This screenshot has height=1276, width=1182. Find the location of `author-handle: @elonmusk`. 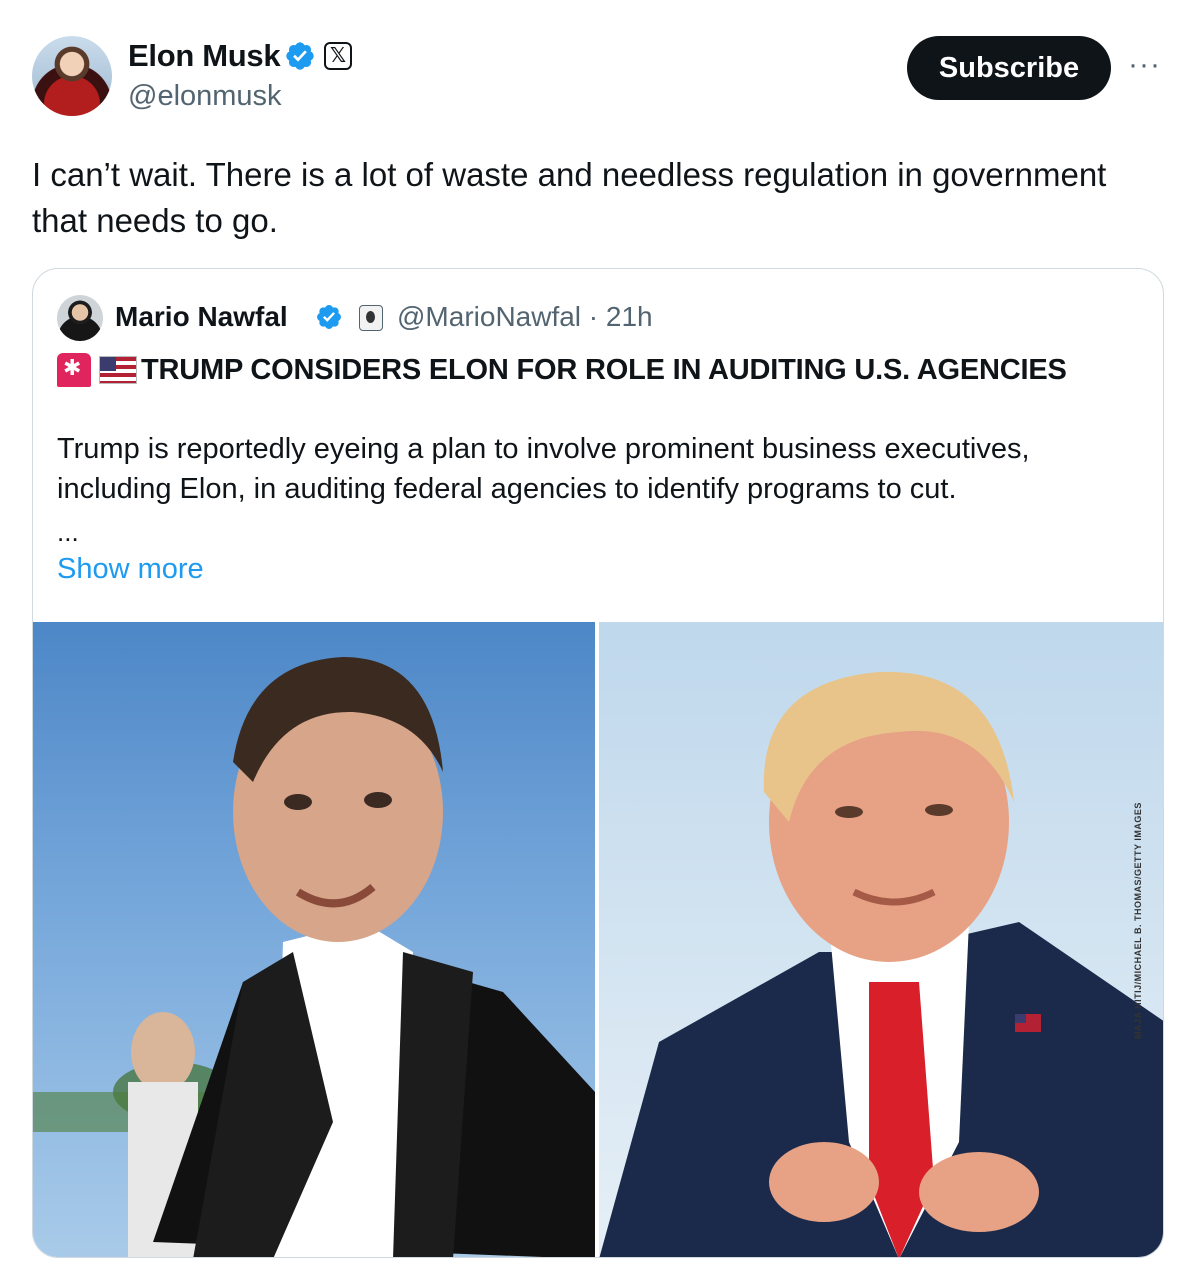

author-handle: @elonmusk is located at coordinates (205, 96).